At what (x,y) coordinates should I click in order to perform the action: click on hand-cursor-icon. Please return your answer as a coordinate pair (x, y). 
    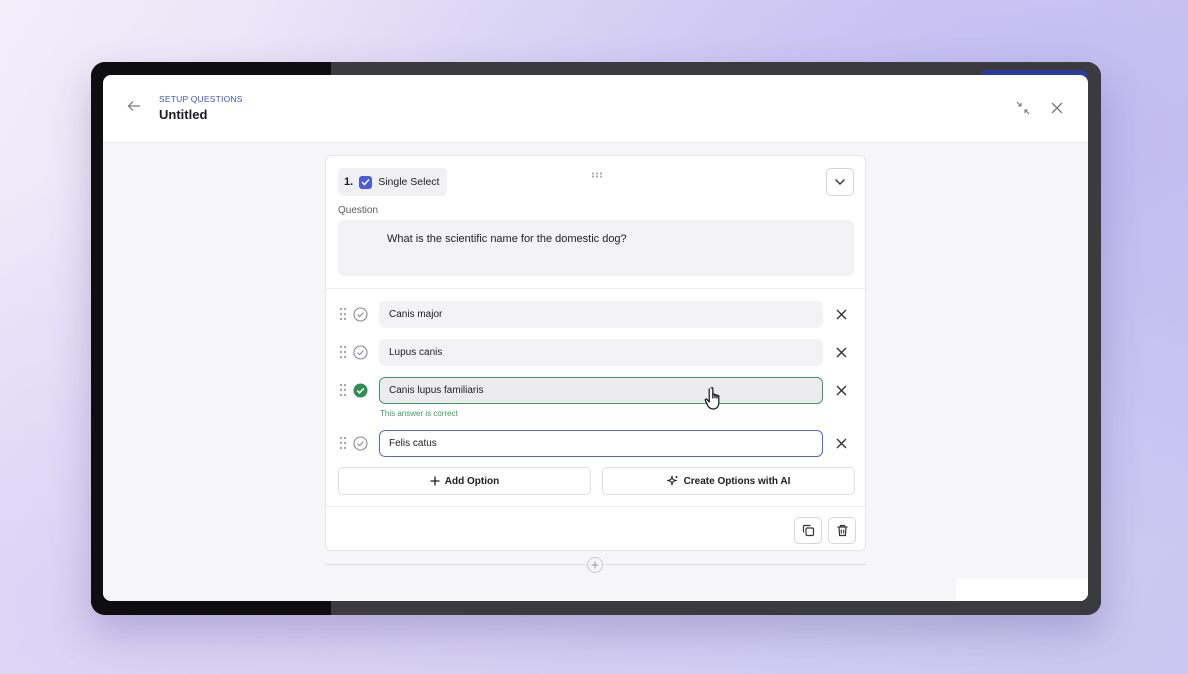
    Looking at the image, I should click on (712, 398).